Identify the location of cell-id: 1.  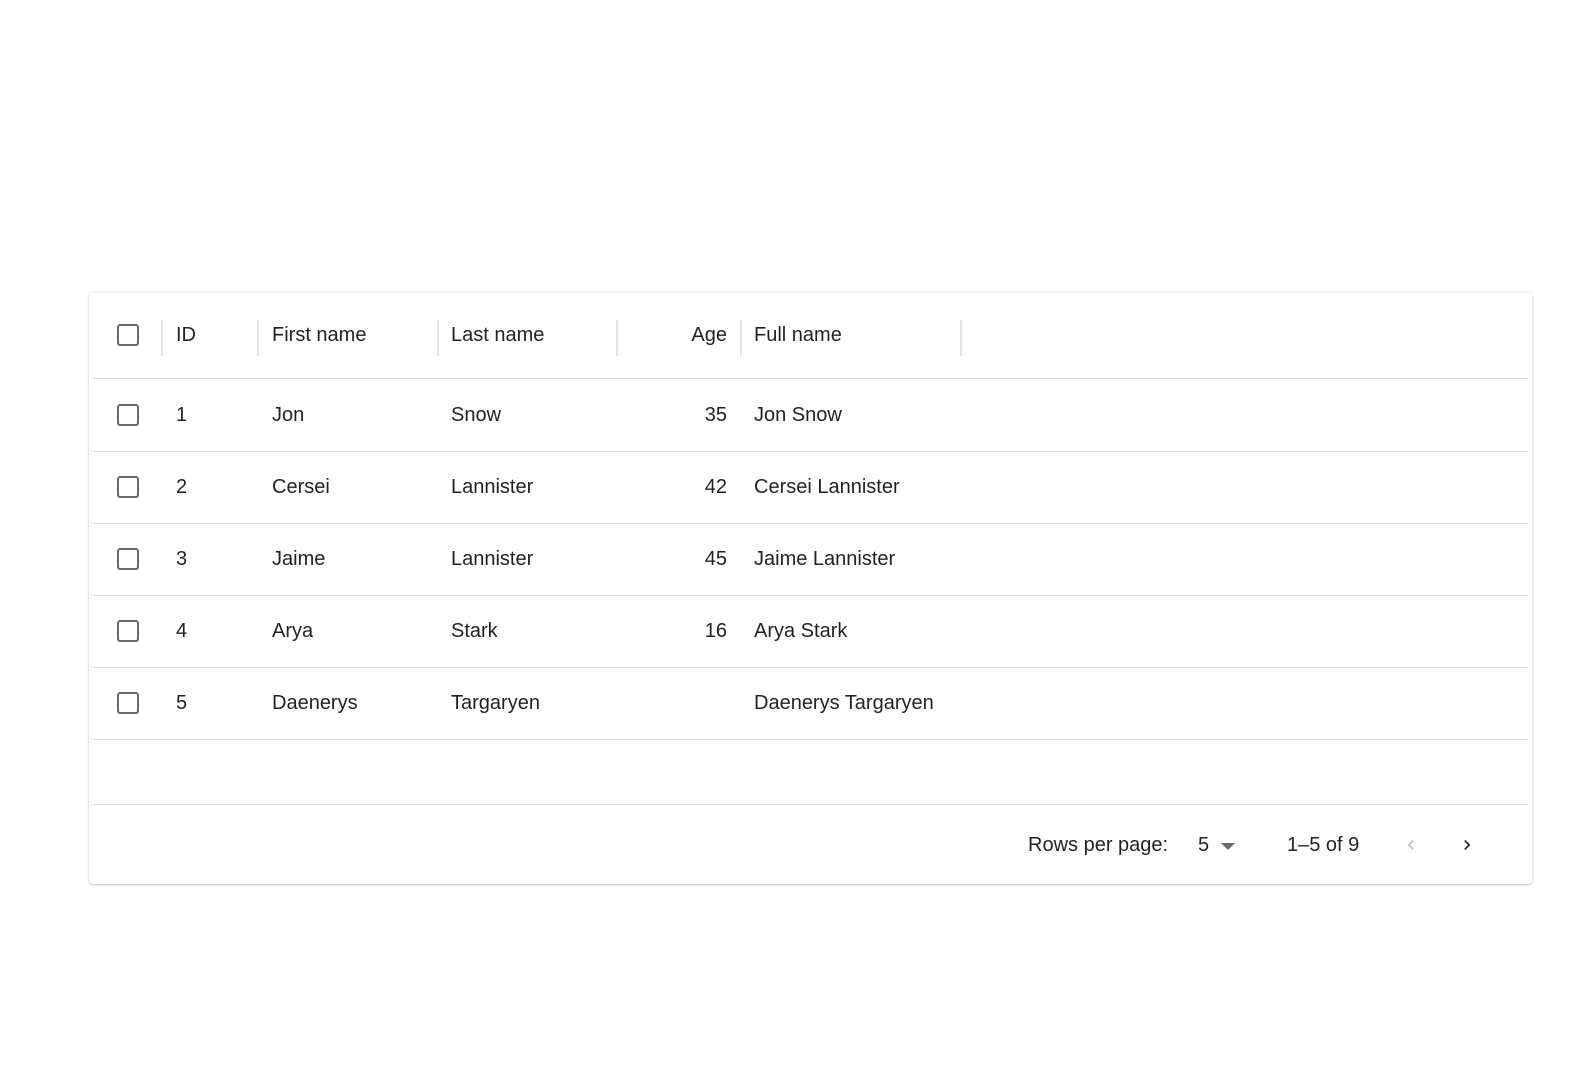
(216, 415).